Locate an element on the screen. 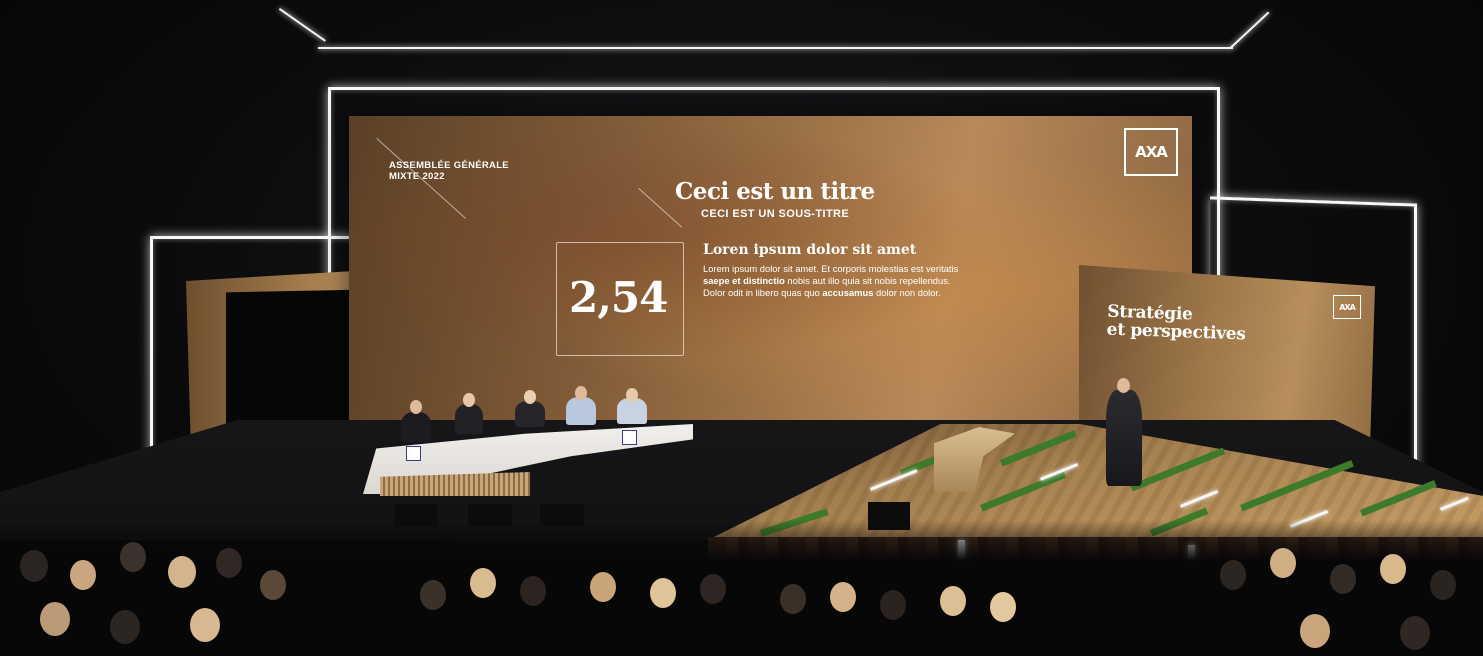  para-bold: accusamus is located at coordinates (848, 293).